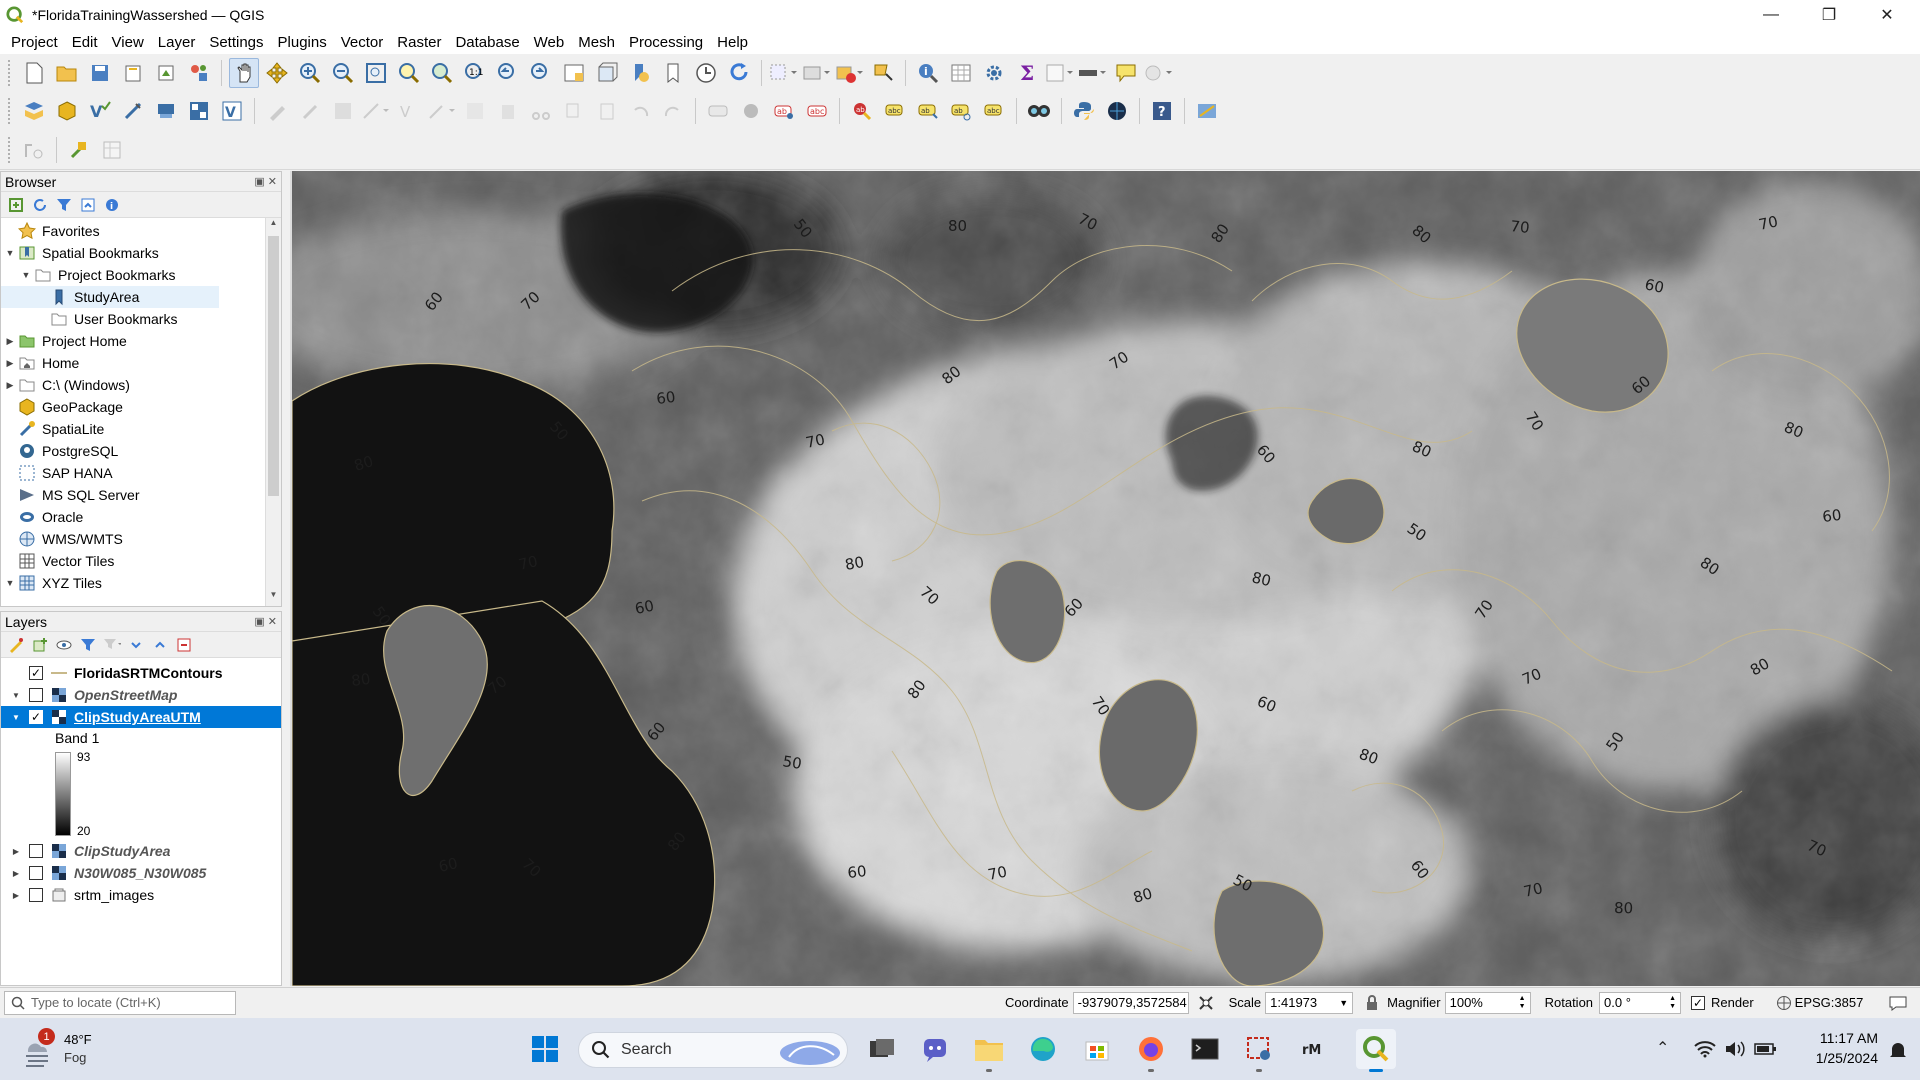  I want to click on python-console-icon, so click(1084, 111).